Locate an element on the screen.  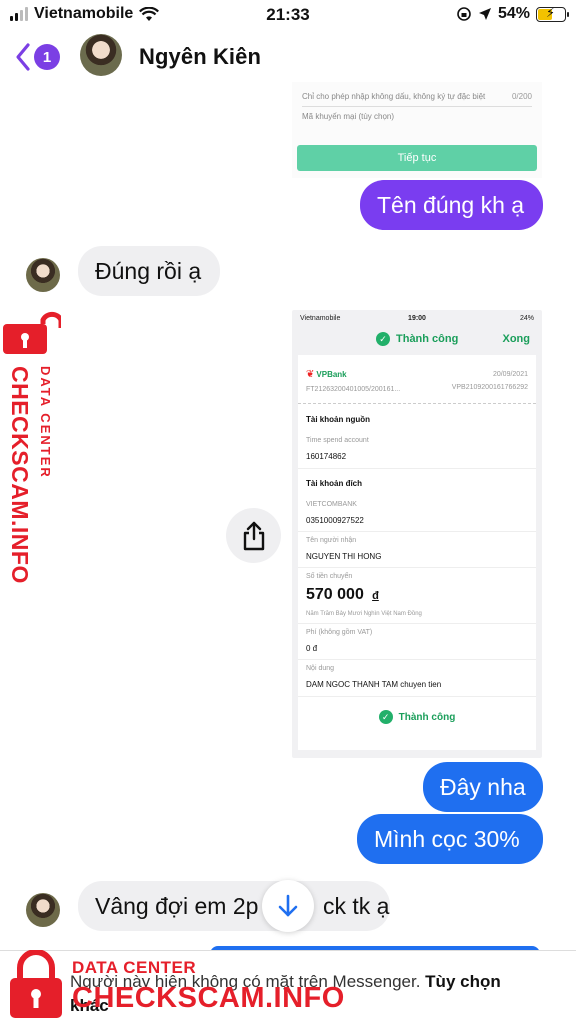
form-counter: 0/200 is located at coordinates (521, 96).